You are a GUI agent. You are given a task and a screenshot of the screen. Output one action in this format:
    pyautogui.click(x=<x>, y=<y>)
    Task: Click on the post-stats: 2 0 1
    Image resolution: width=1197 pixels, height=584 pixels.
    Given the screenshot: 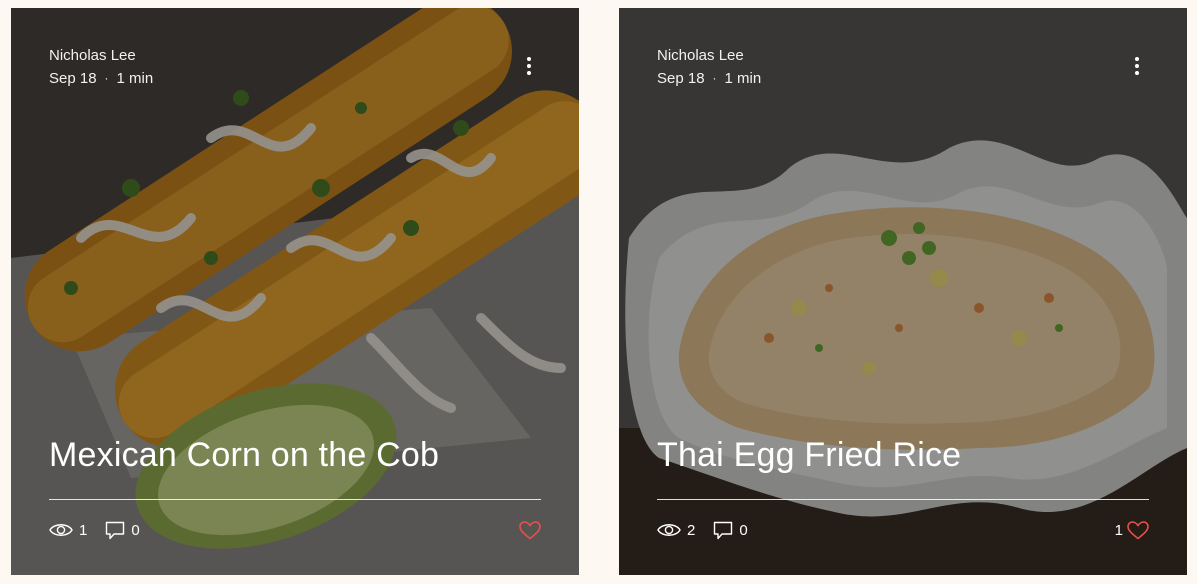 What is the action you would take?
    pyautogui.click(x=903, y=530)
    